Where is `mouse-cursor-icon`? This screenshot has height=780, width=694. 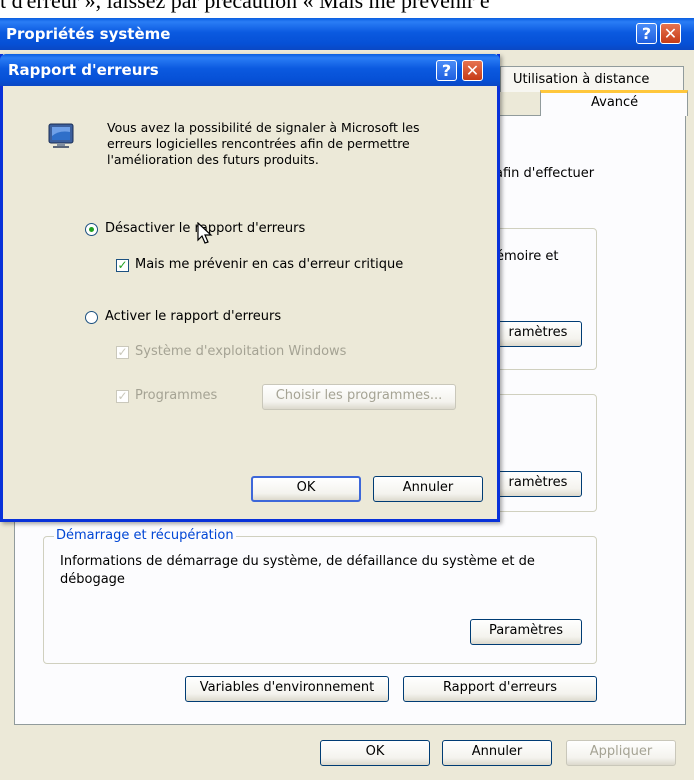 mouse-cursor-icon is located at coordinates (206, 233).